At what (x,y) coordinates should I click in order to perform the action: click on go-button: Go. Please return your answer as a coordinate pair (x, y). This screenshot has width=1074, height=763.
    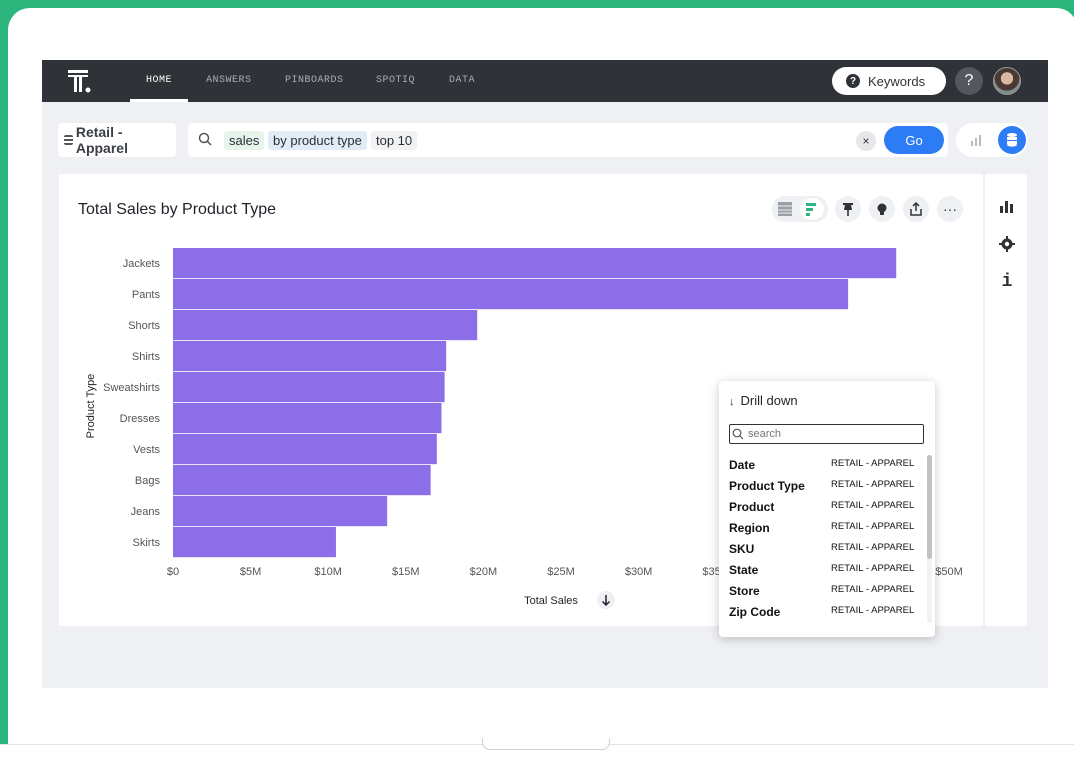
    Looking at the image, I should click on (914, 140).